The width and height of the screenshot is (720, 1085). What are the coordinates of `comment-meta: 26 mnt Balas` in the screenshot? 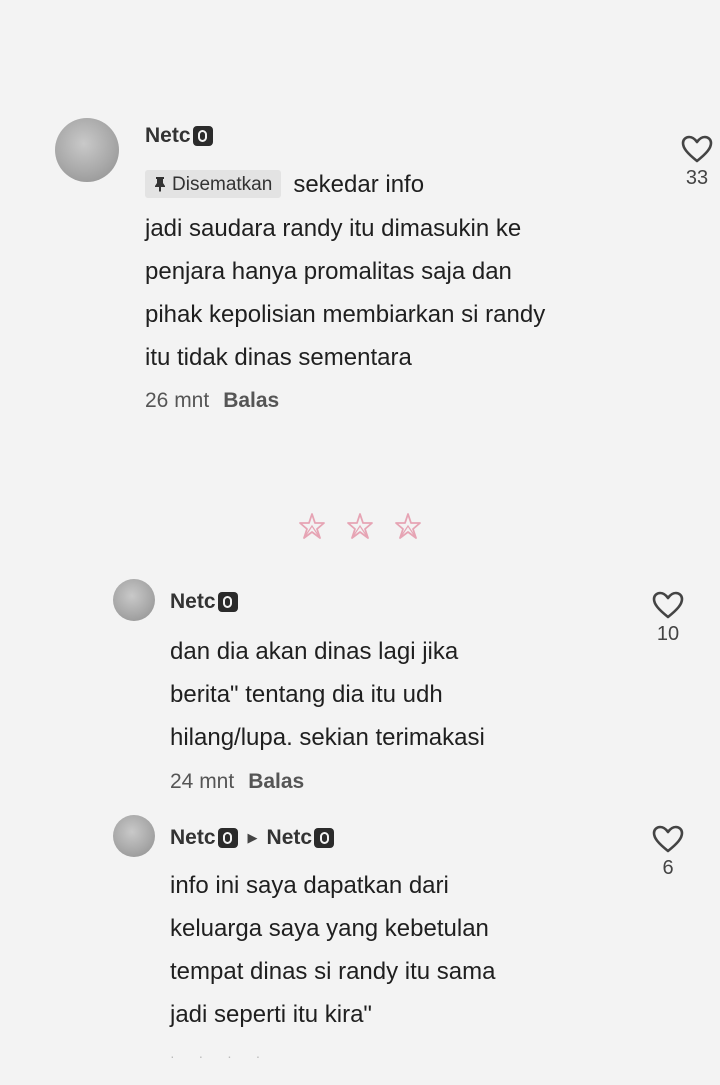 It's located at (212, 401).